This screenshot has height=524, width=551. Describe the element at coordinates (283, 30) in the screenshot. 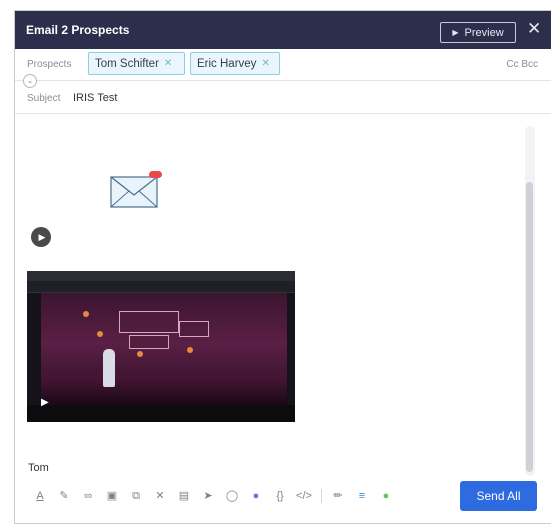

I see `composer-header: Email 2 Prospects ▶ Preview ✕` at that location.